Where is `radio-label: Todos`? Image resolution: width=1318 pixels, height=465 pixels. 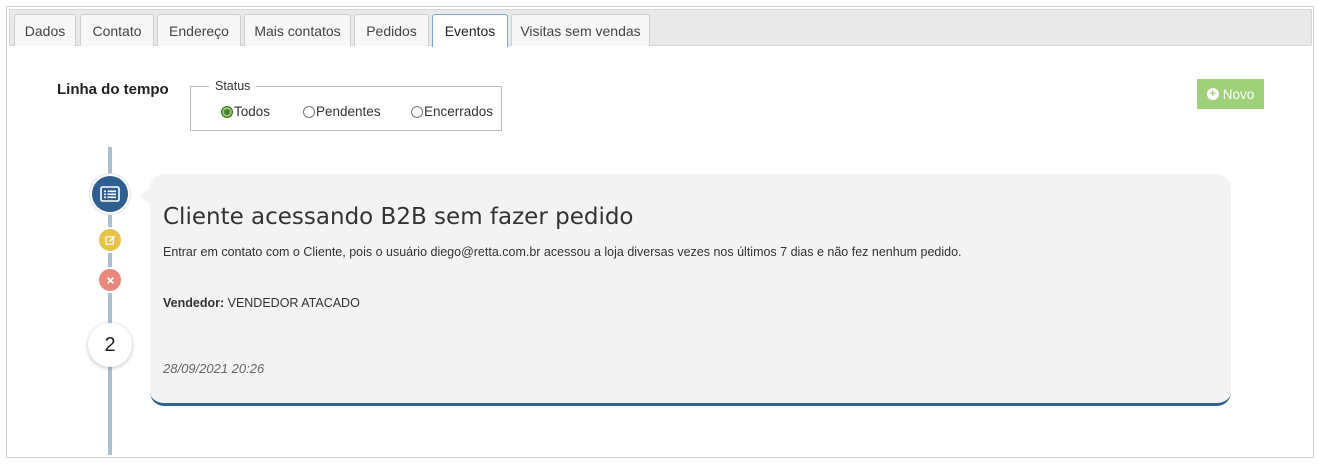 radio-label: Todos is located at coordinates (252, 111).